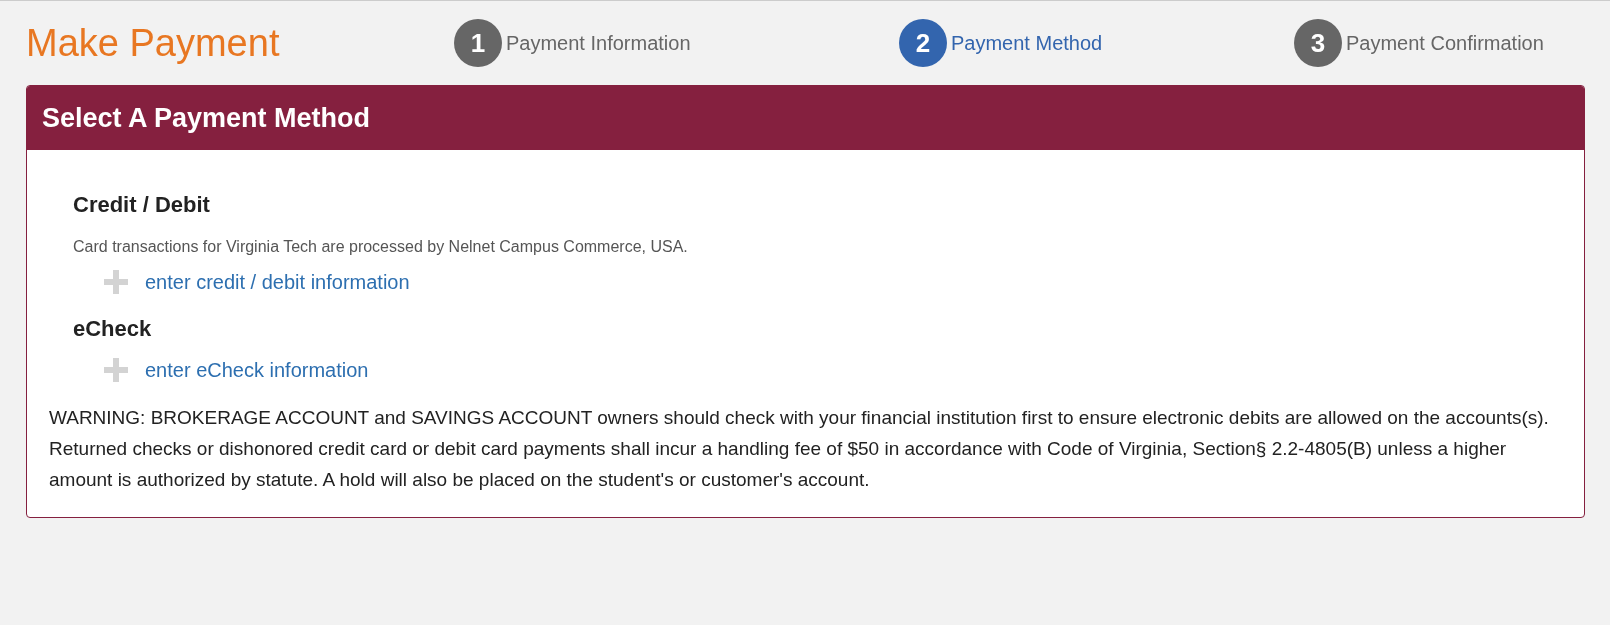  What do you see at coordinates (1445, 43) in the screenshot?
I see `step-label: Payment Confirmation` at bounding box center [1445, 43].